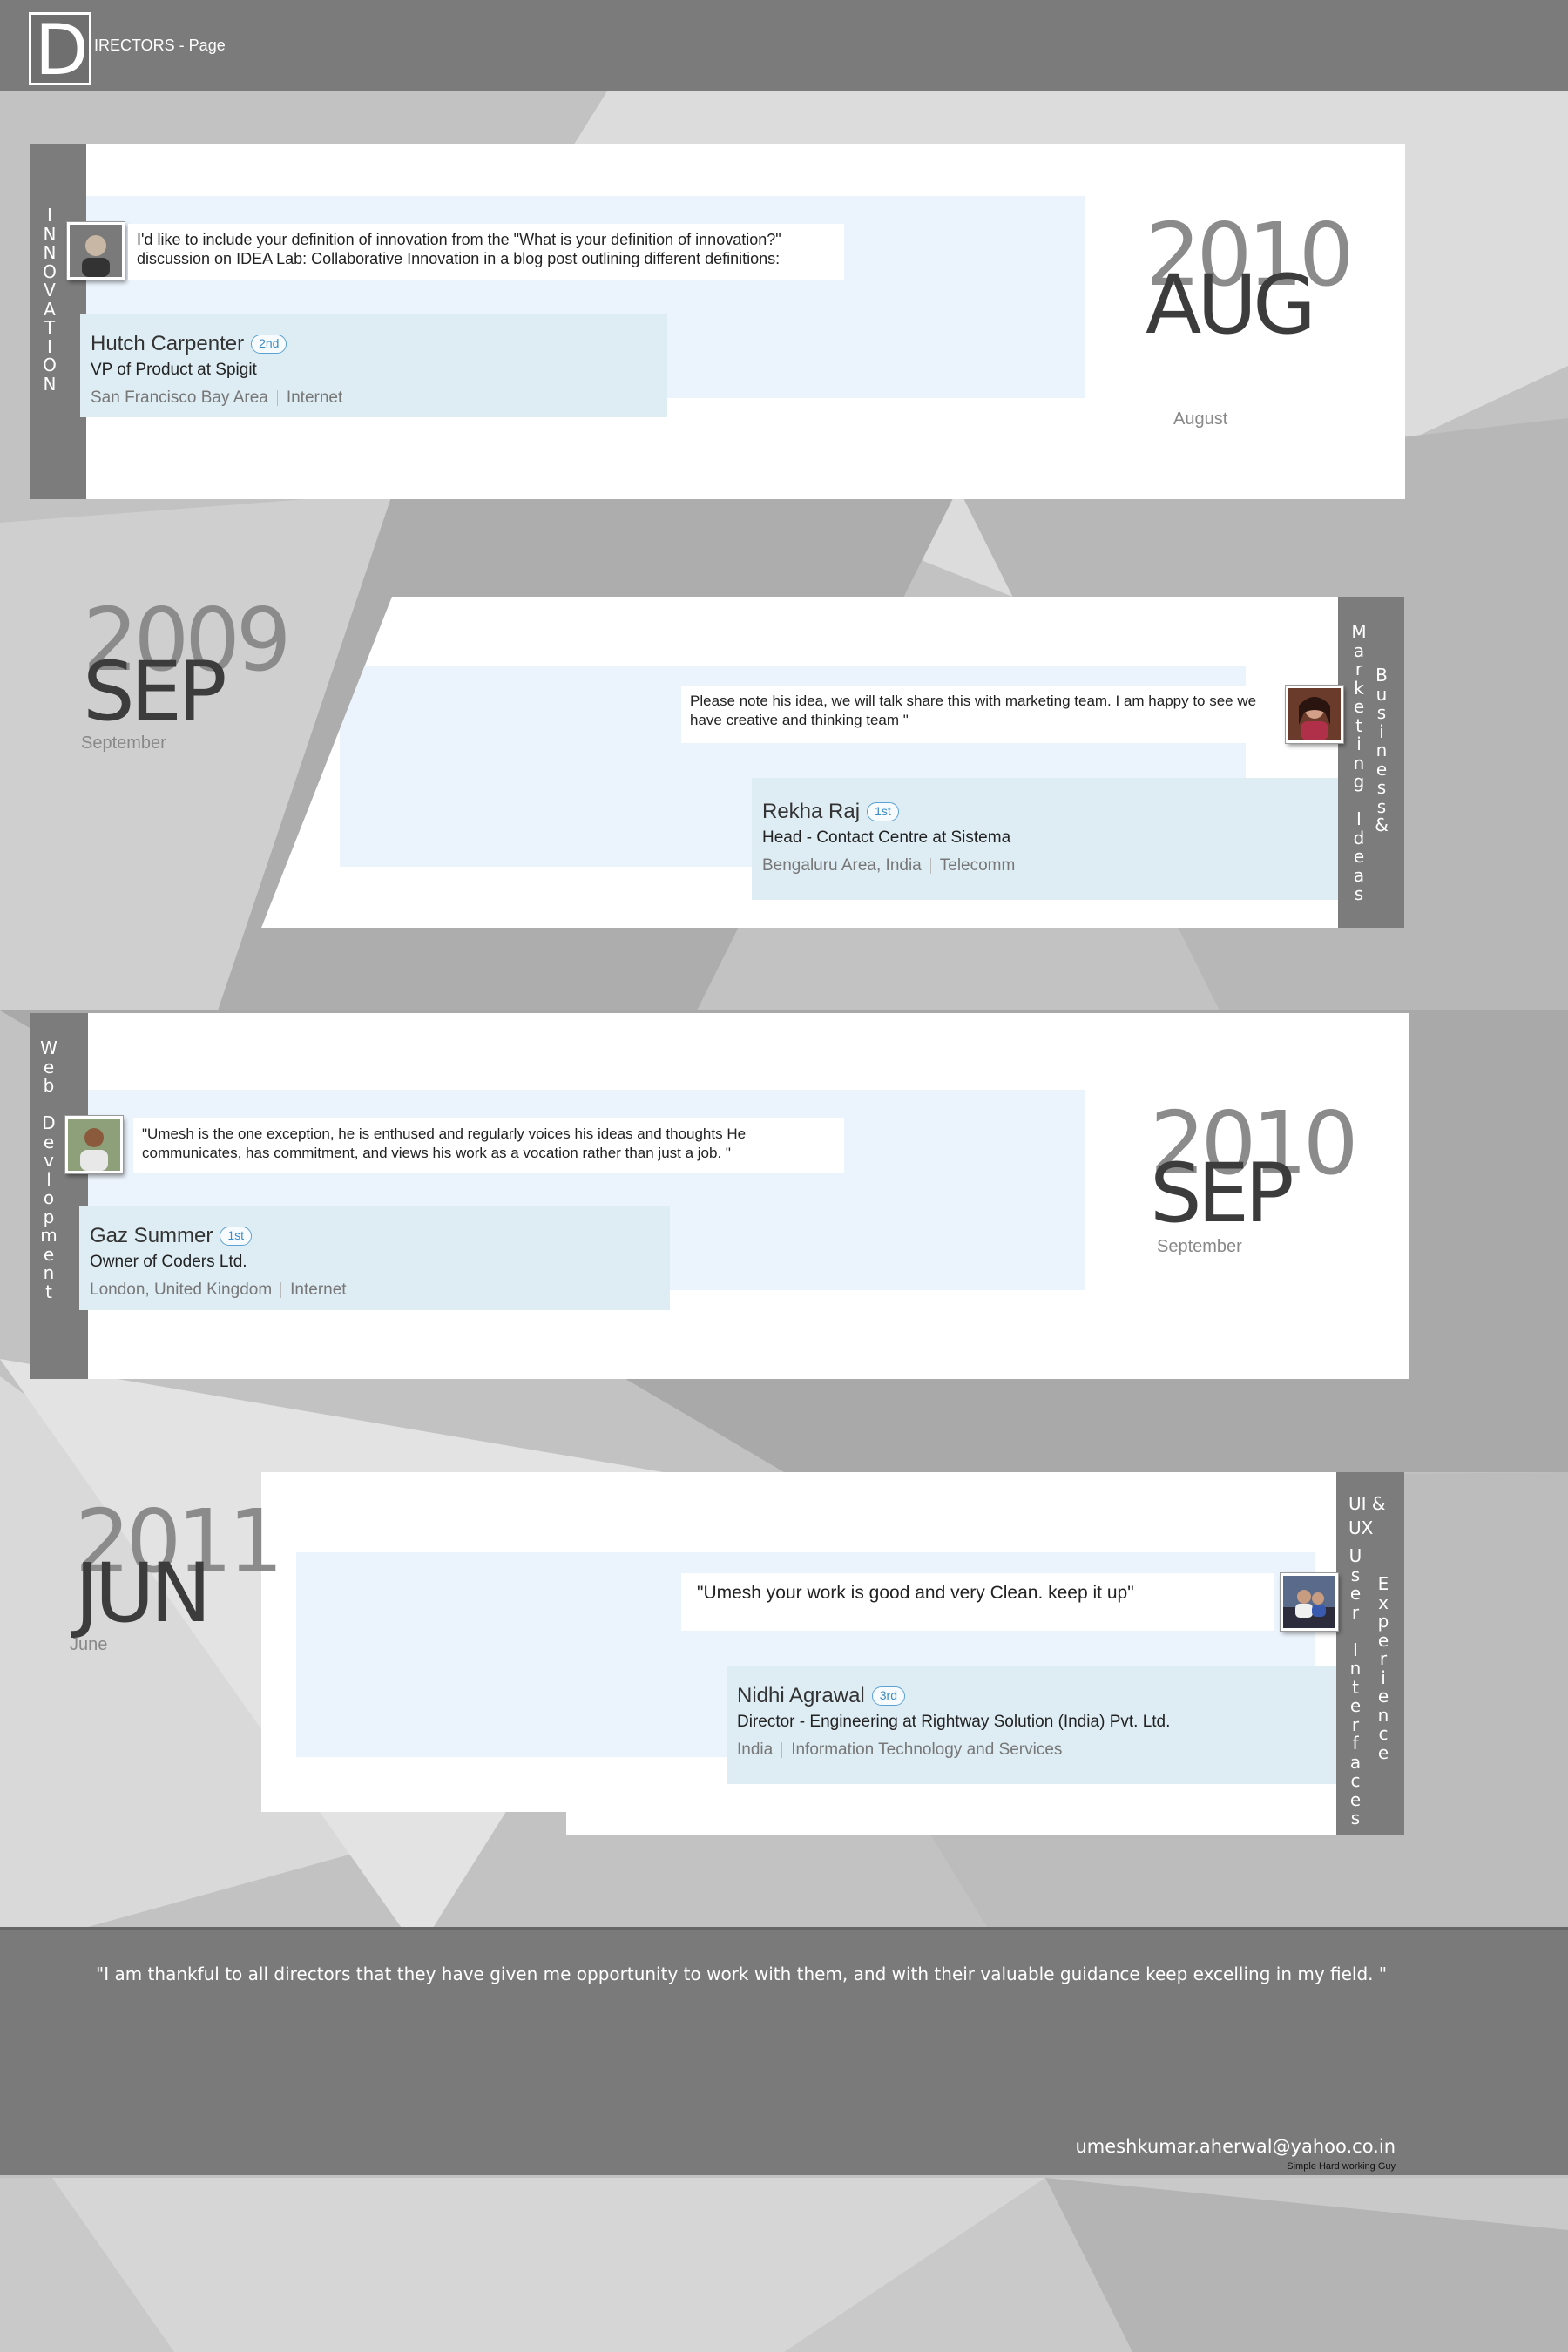 This screenshot has height=2352, width=1568. Describe the element at coordinates (1235, 2146) in the screenshot. I see `contact-email: umeshkumar.aherwal@yahoo.co.in` at that location.